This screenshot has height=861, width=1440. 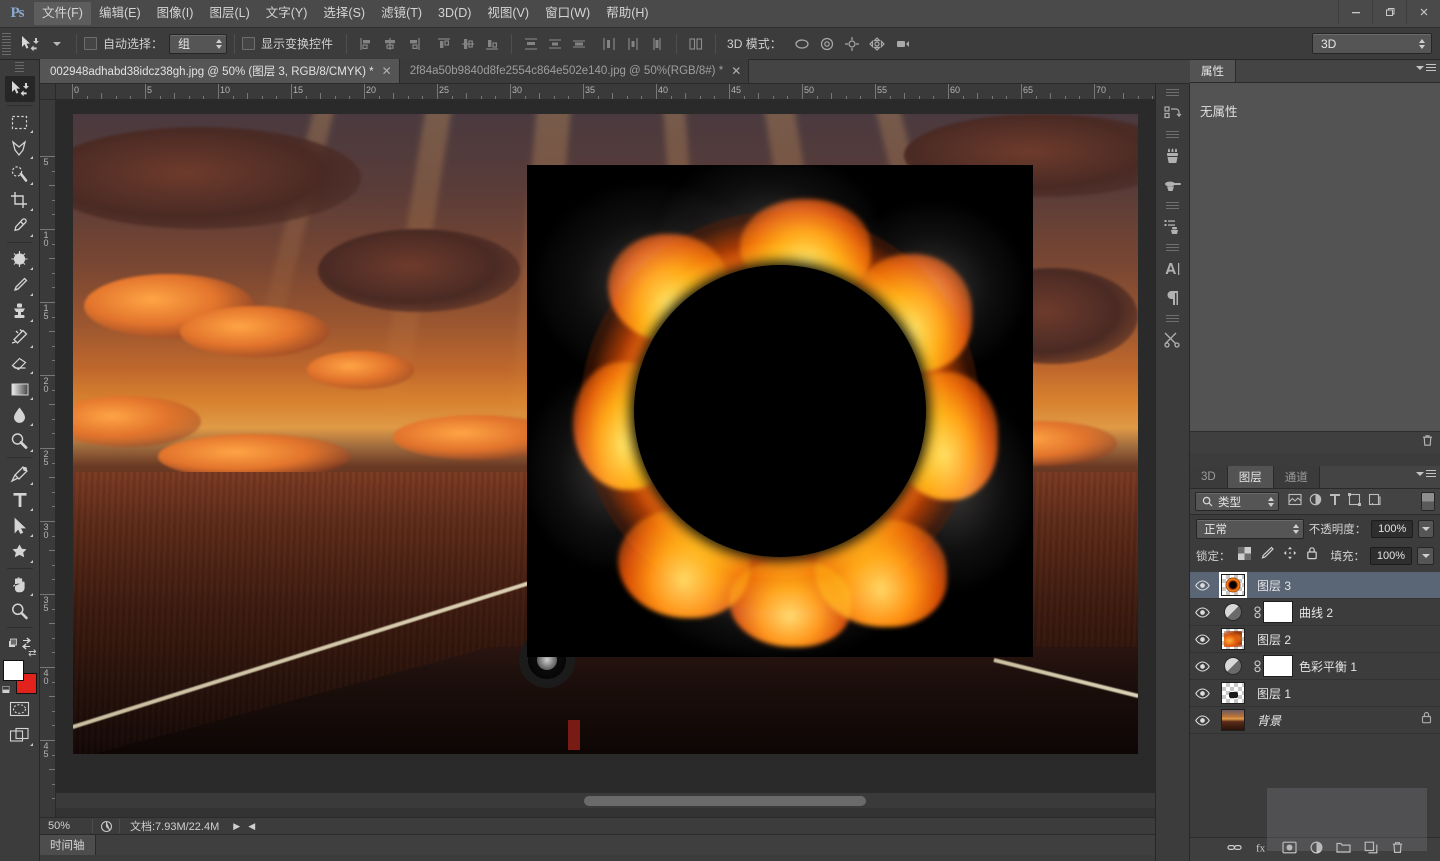 I want to click on show-transform-controls-checkbox, so click(x=249, y=43).